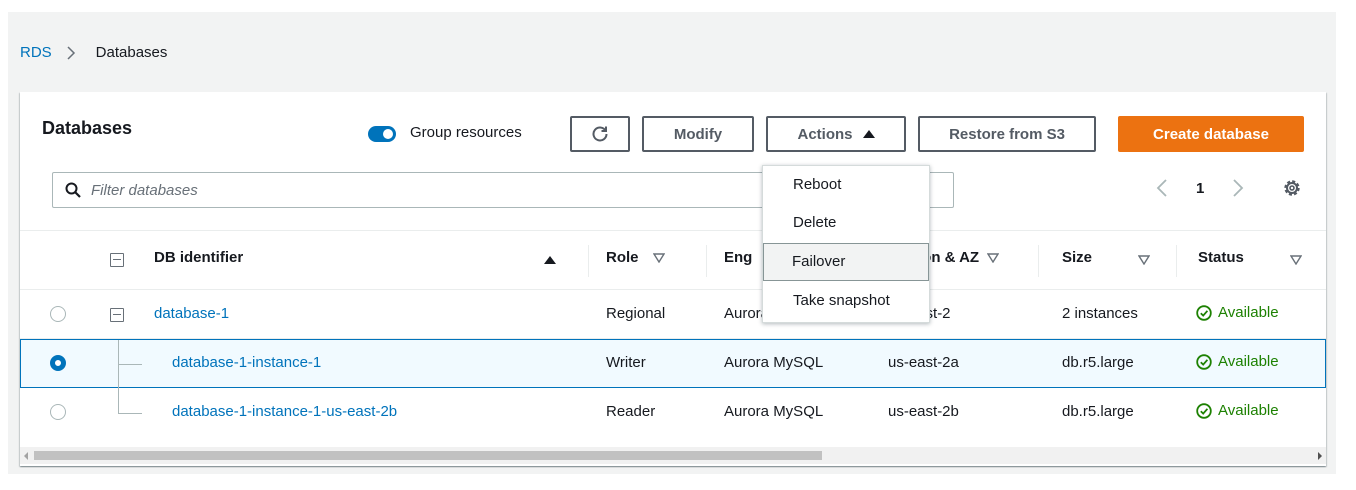  I want to click on collapse-all-icon, so click(117, 260).